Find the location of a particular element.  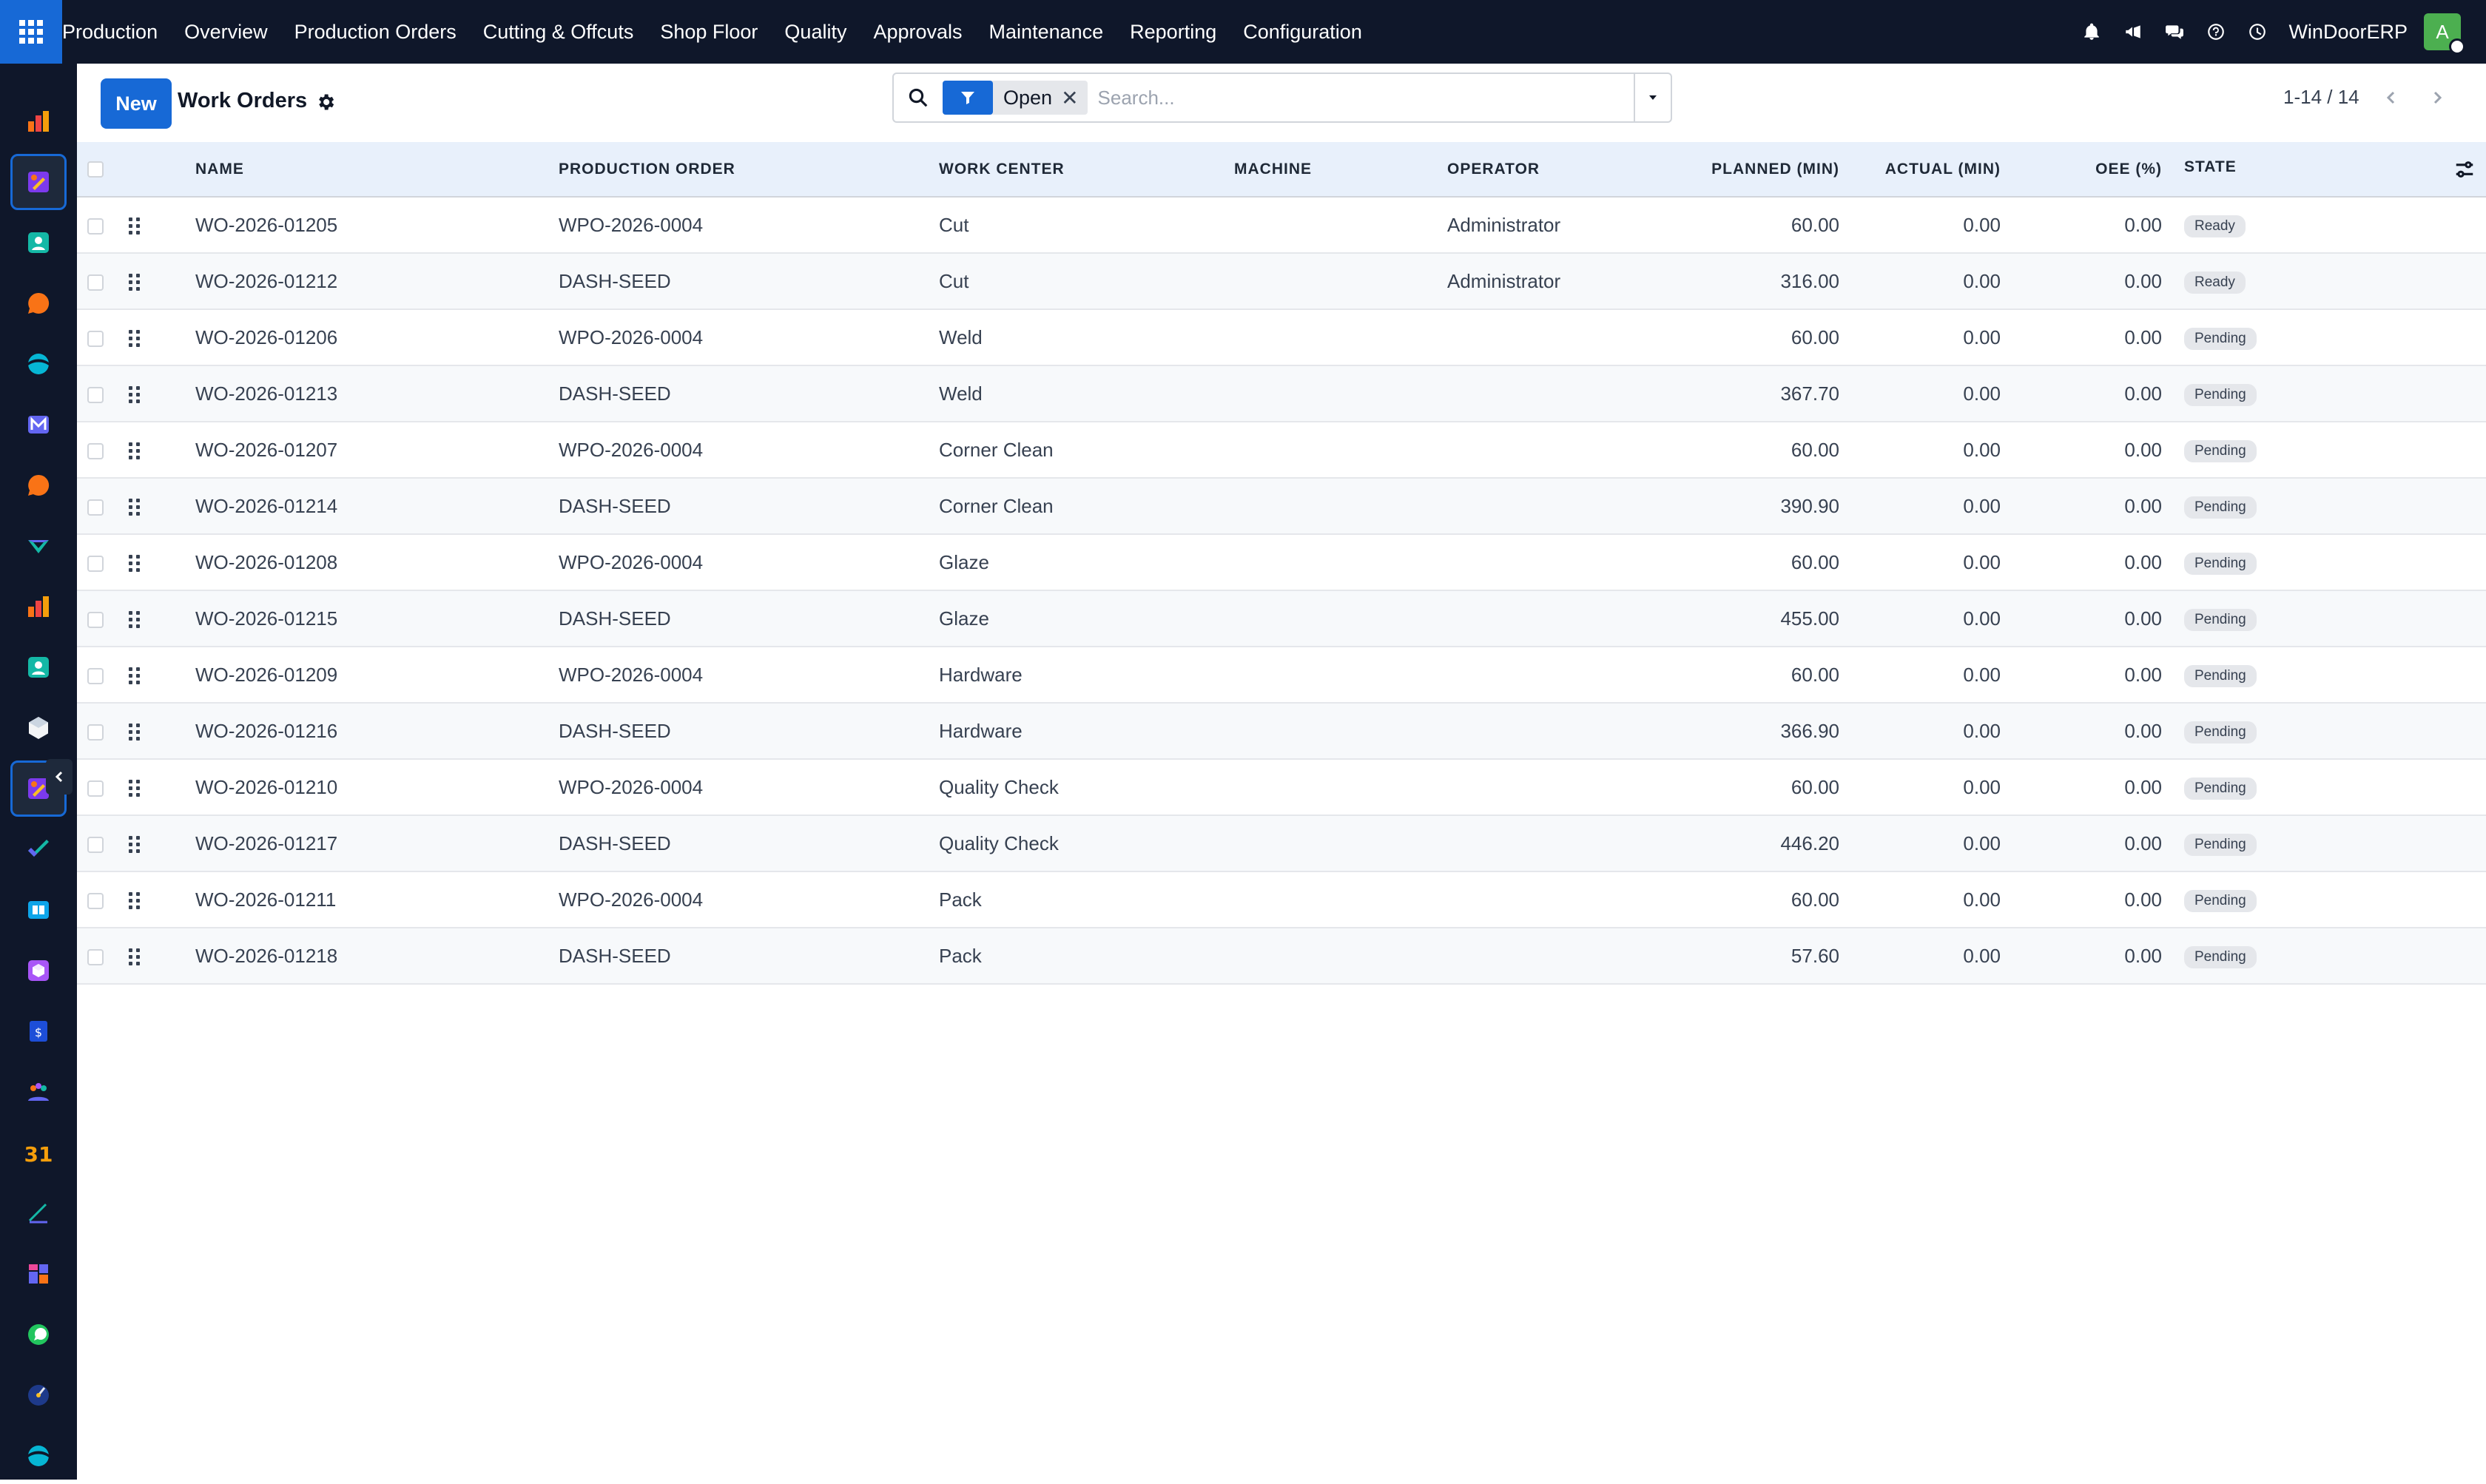

cell-name: WO-2026-01211 is located at coordinates (377, 899).